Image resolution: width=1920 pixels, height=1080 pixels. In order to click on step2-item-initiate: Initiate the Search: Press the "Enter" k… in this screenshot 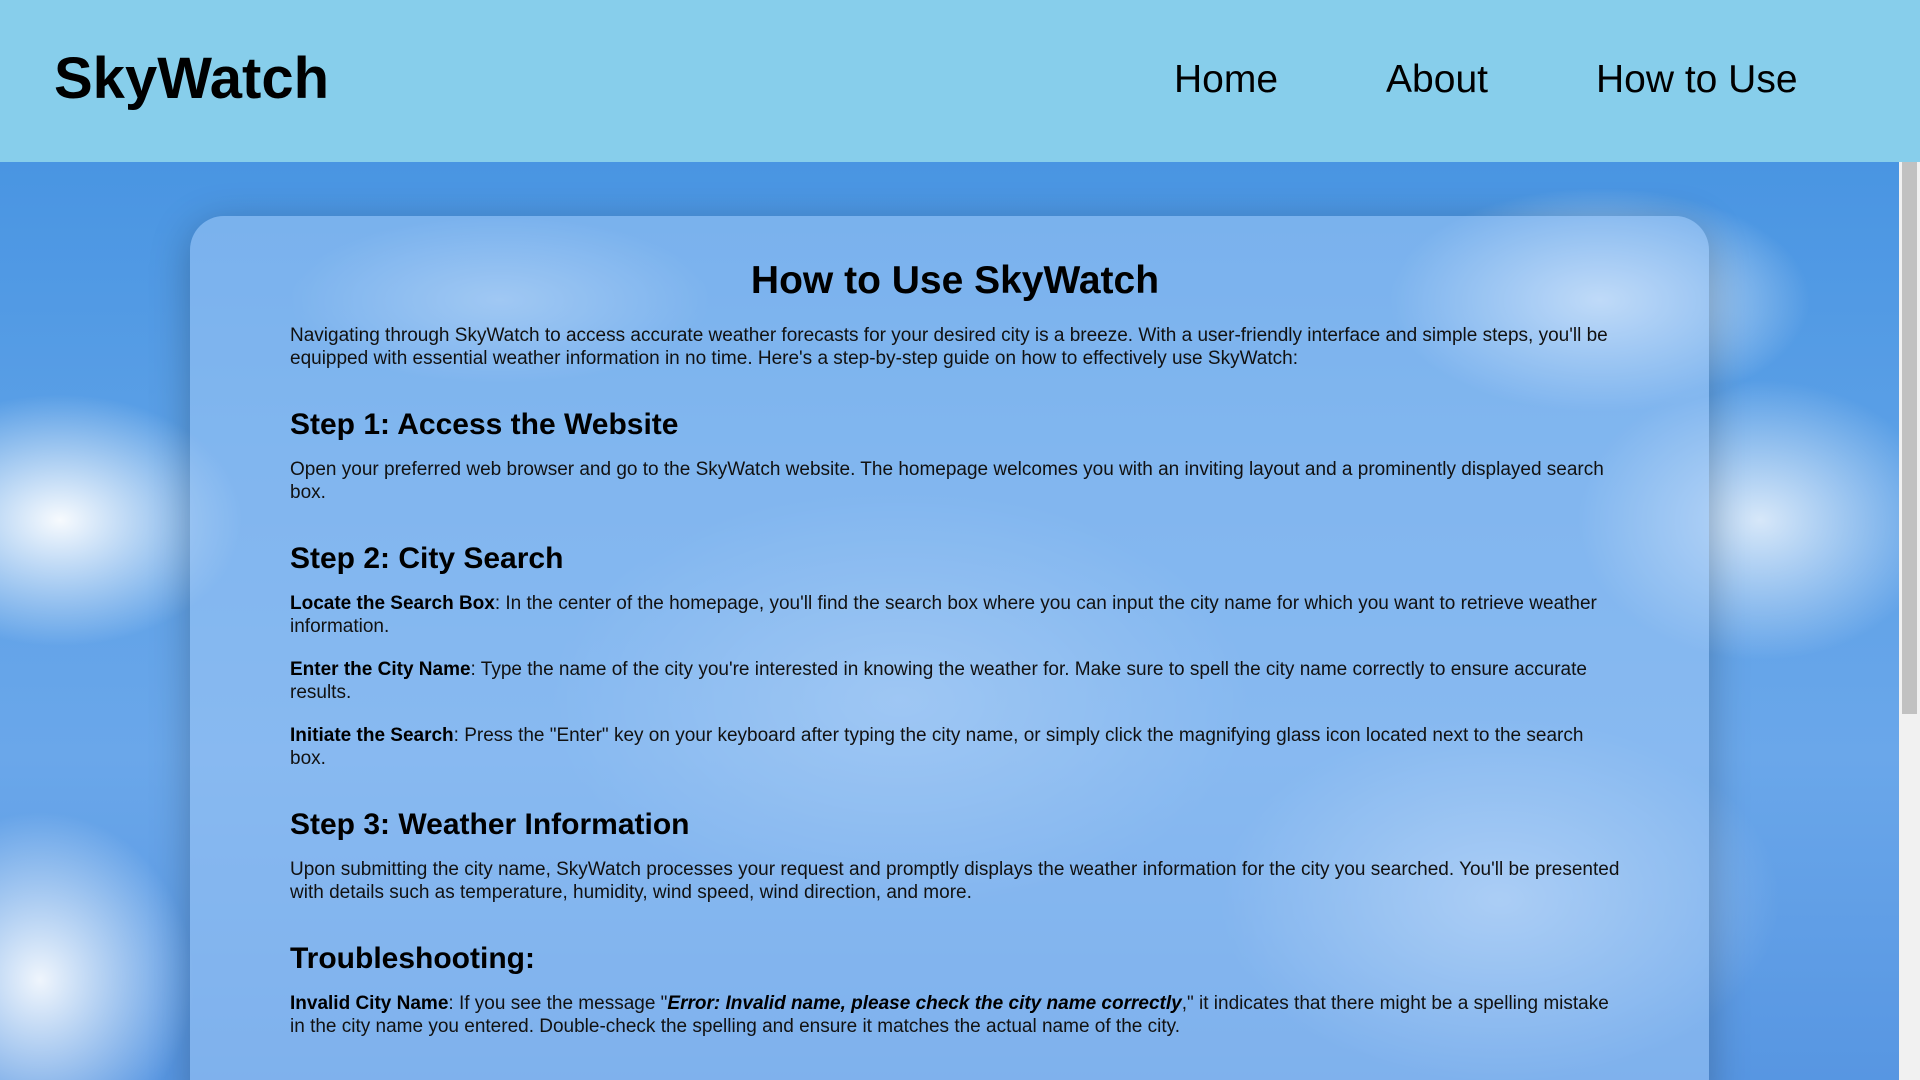, I will do `click(955, 747)`.